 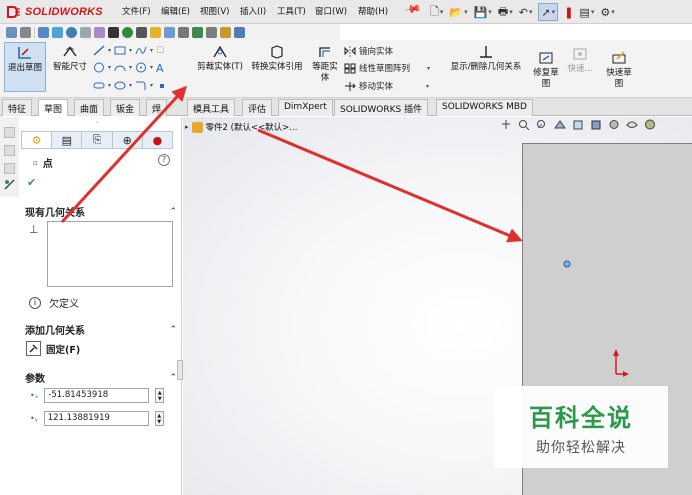 What do you see at coordinates (621, 363) in the screenshot?
I see `origin-icon` at bounding box center [621, 363].